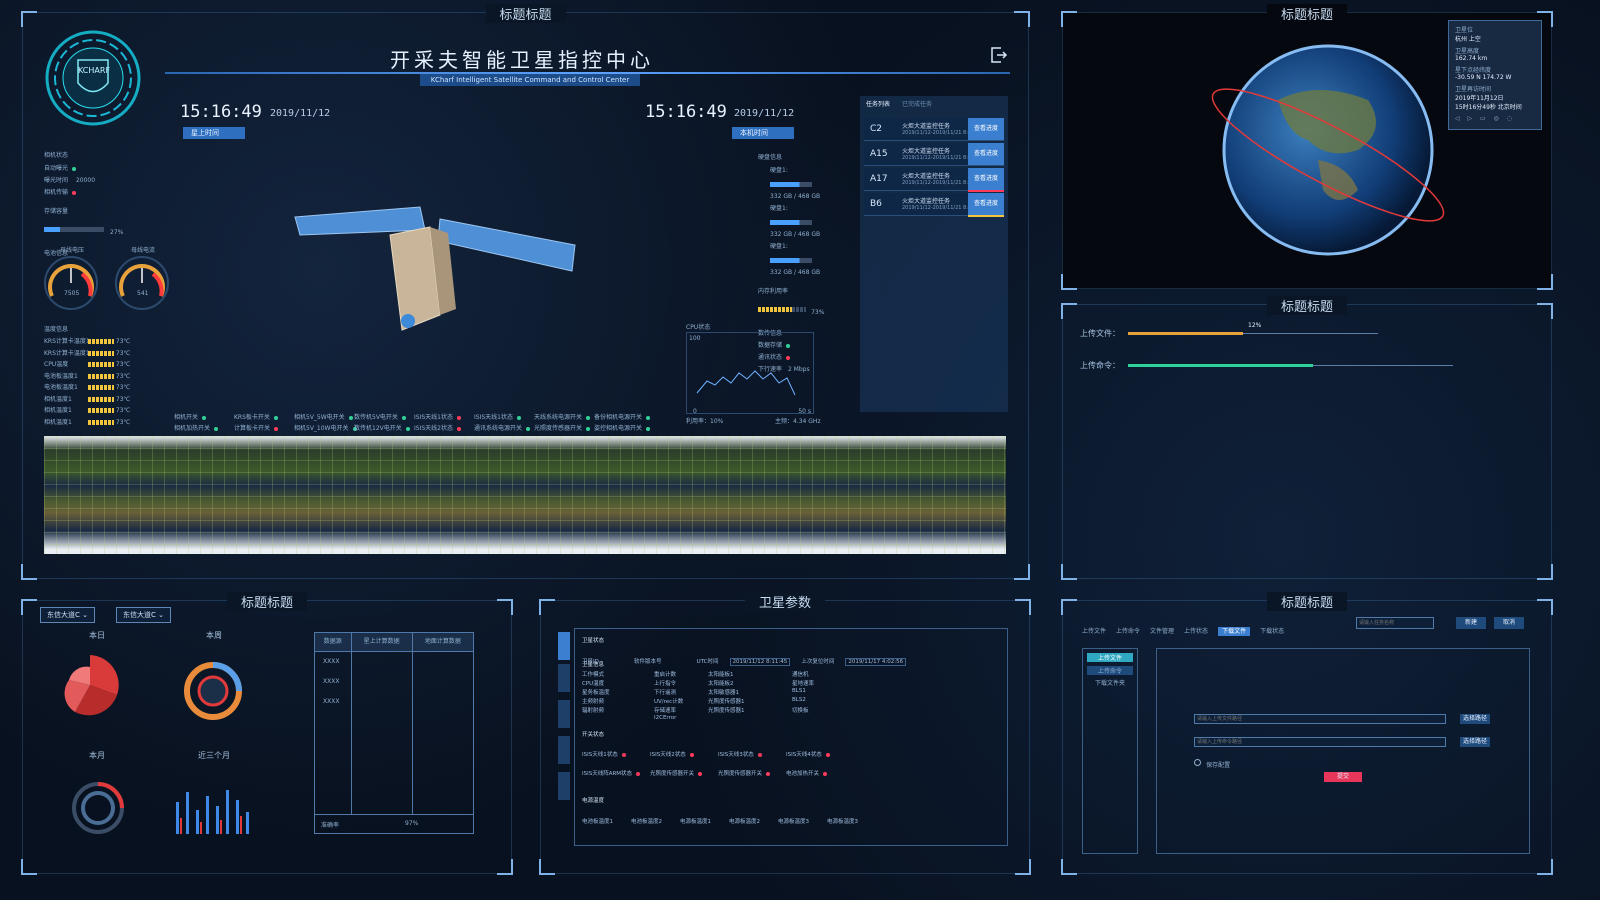  What do you see at coordinates (593, 641) in the screenshot?
I see `section-label: 卫星状态` at bounding box center [593, 641].